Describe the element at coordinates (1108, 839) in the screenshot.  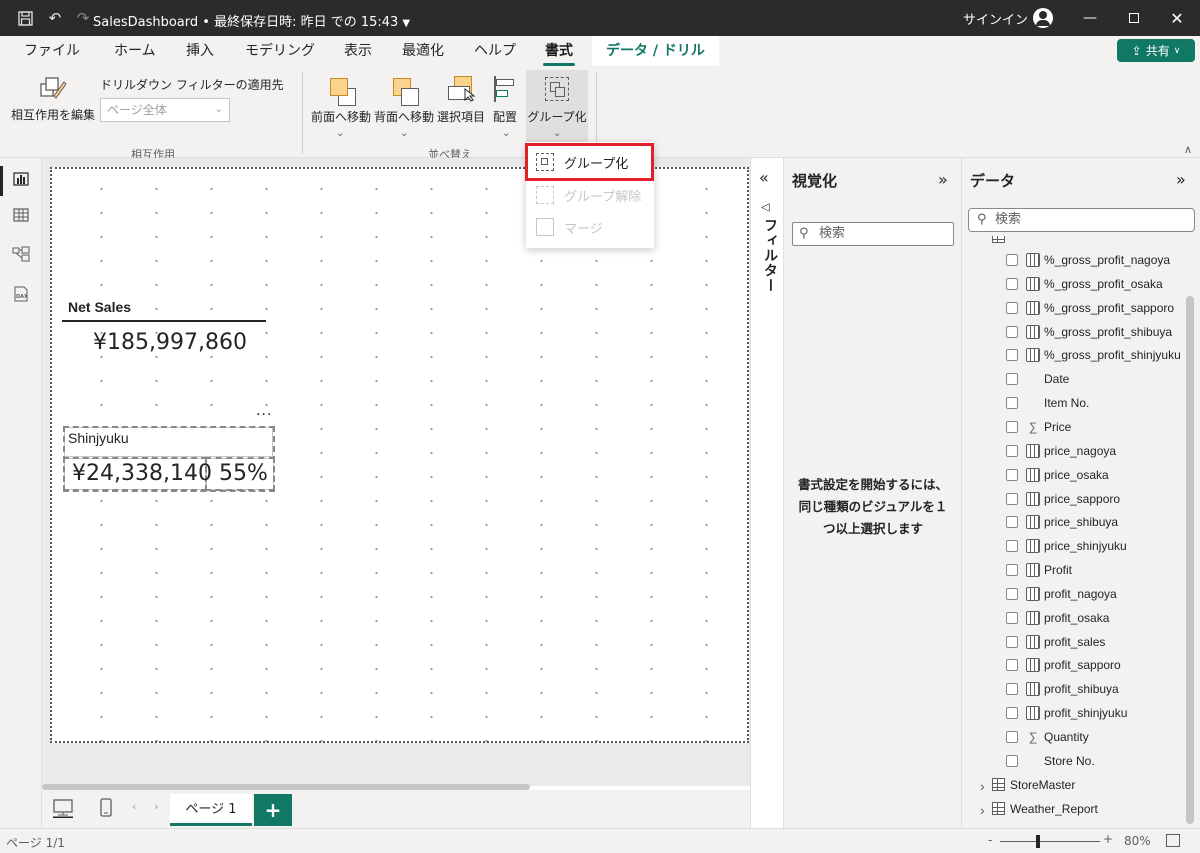
I see `zoom-in-button: +` at that location.